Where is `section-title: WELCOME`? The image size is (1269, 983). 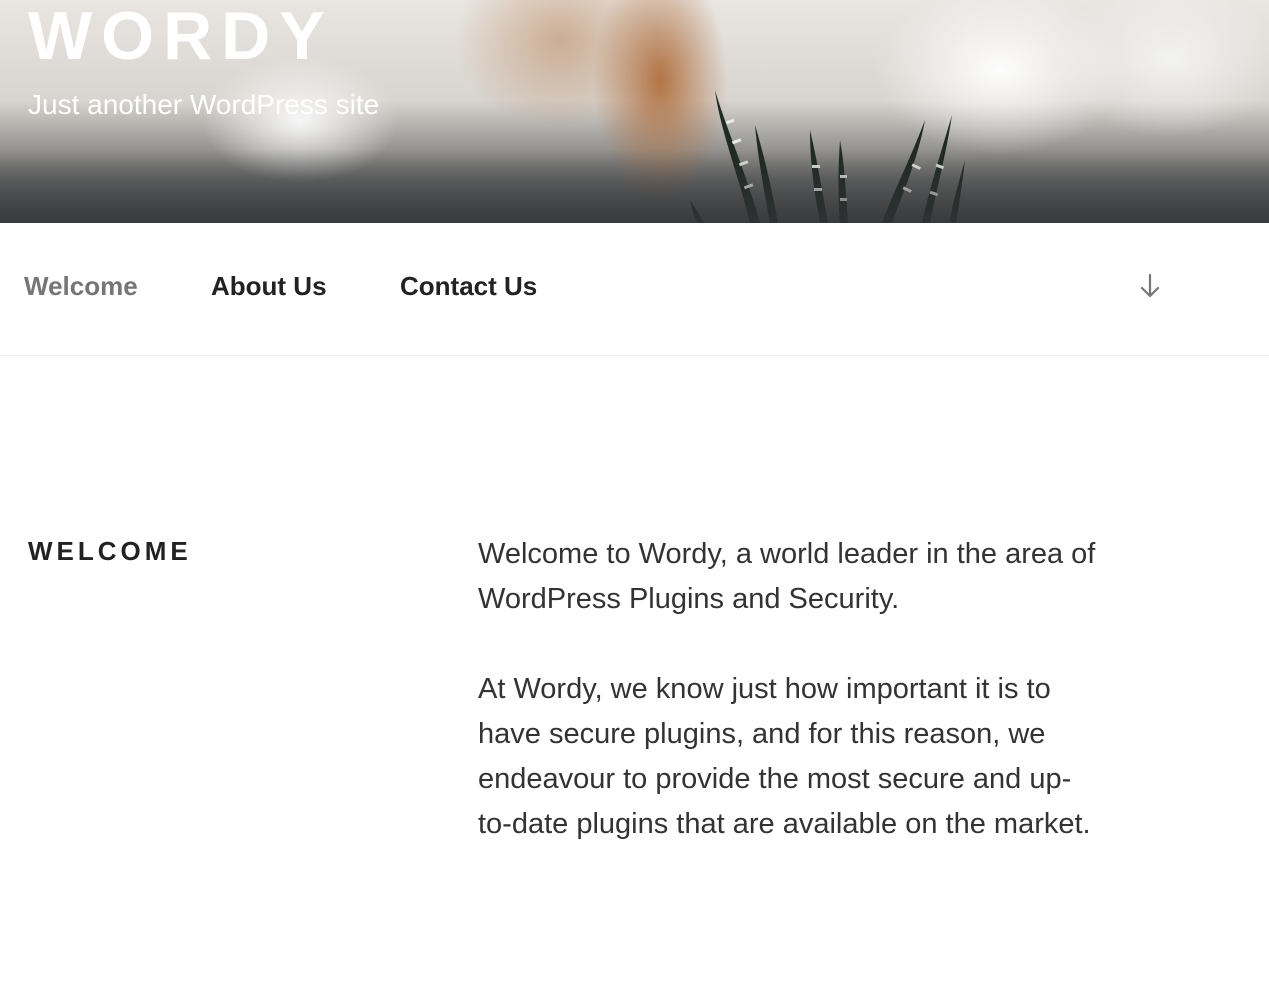 section-title: WELCOME is located at coordinates (110, 551).